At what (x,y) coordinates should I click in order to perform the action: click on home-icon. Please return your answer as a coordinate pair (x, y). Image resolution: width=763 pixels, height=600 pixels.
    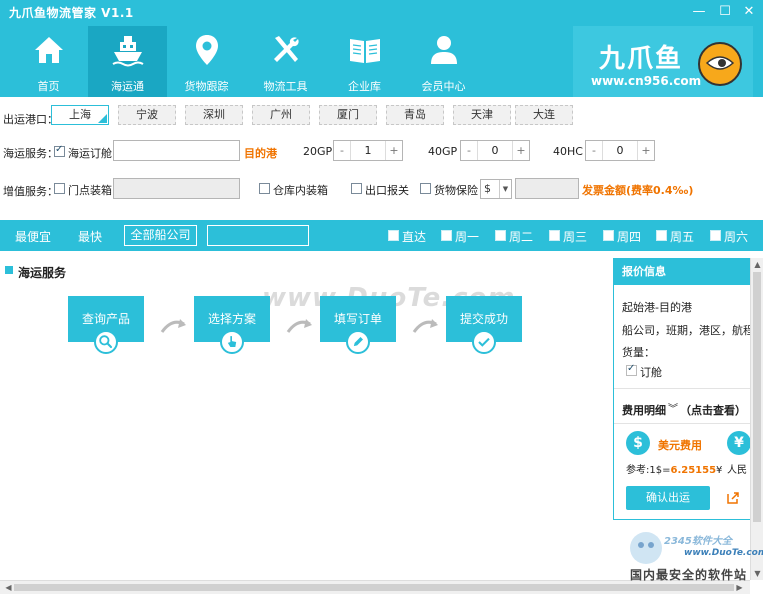
    Looking at the image, I should click on (49, 50).